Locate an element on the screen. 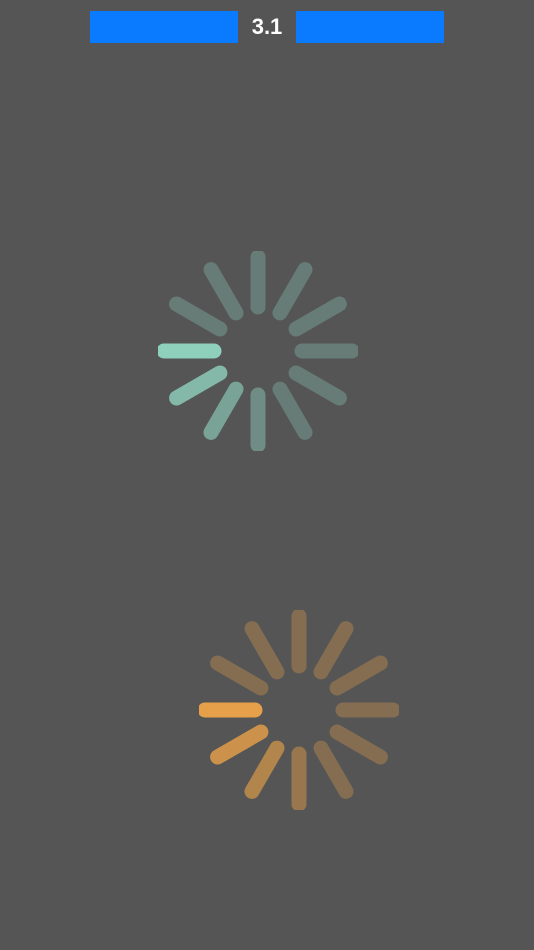  value-label: 3.1 is located at coordinates (267, 26).